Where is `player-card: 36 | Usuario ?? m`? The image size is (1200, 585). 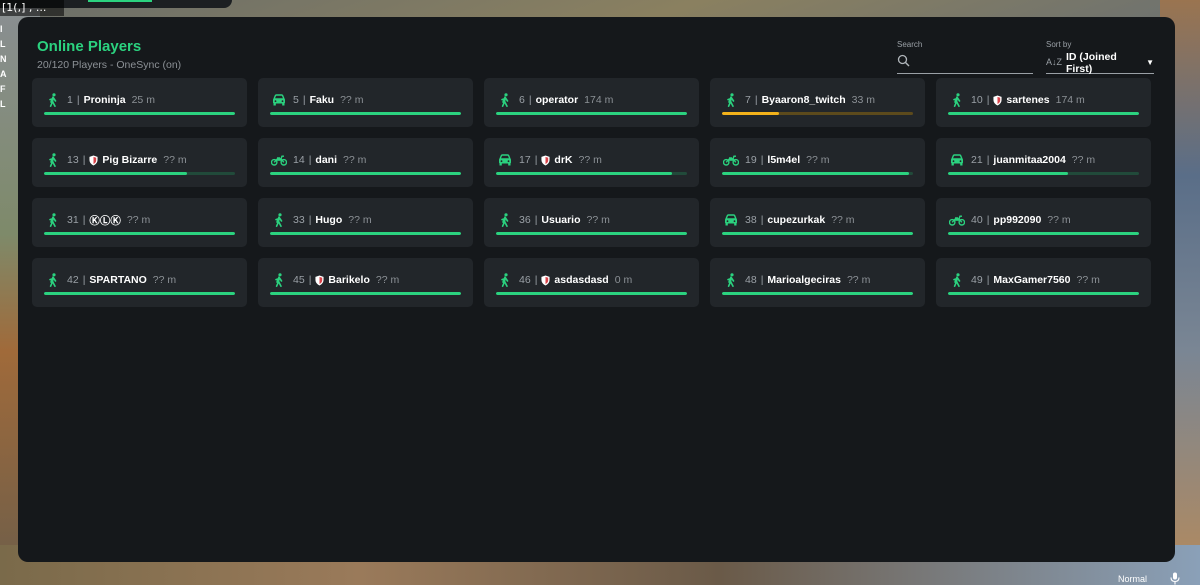 player-card: 36 | Usuario ?? m is located at coordinates (591, 222).